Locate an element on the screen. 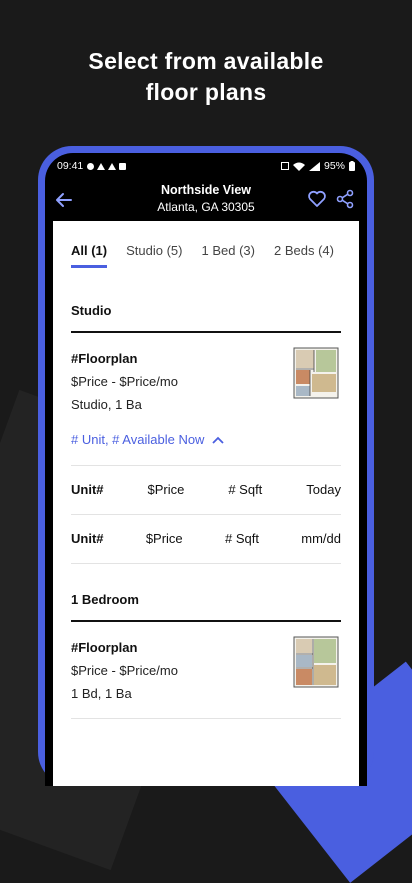  property-name: Northside View is located at coordinates (206, 190).